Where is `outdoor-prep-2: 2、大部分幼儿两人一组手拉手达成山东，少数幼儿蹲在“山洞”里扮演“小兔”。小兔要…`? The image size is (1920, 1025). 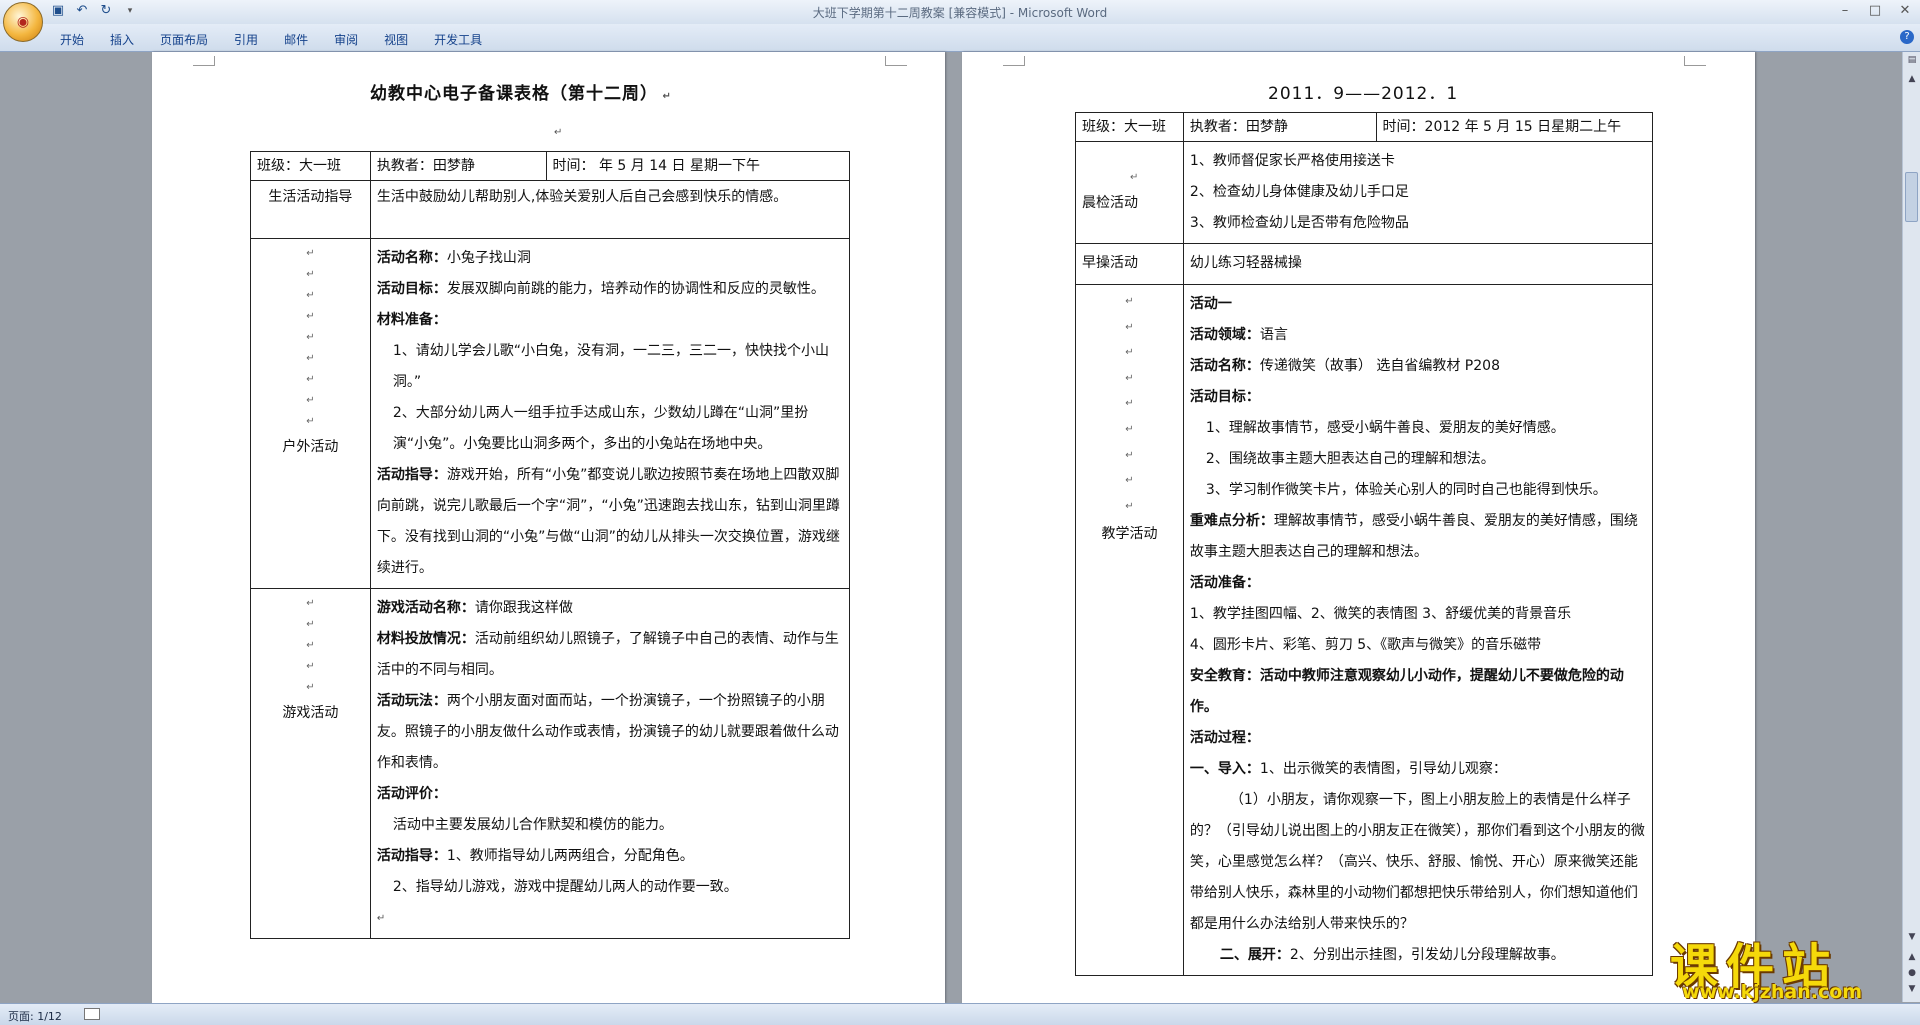 outdoor-prep-2: 2、大部分幼儿两人一组手拉手达成山东，少数幼儿蹲在“山洞”里扮演“小兔”。小兔要… is located at coordinates (600, 428).